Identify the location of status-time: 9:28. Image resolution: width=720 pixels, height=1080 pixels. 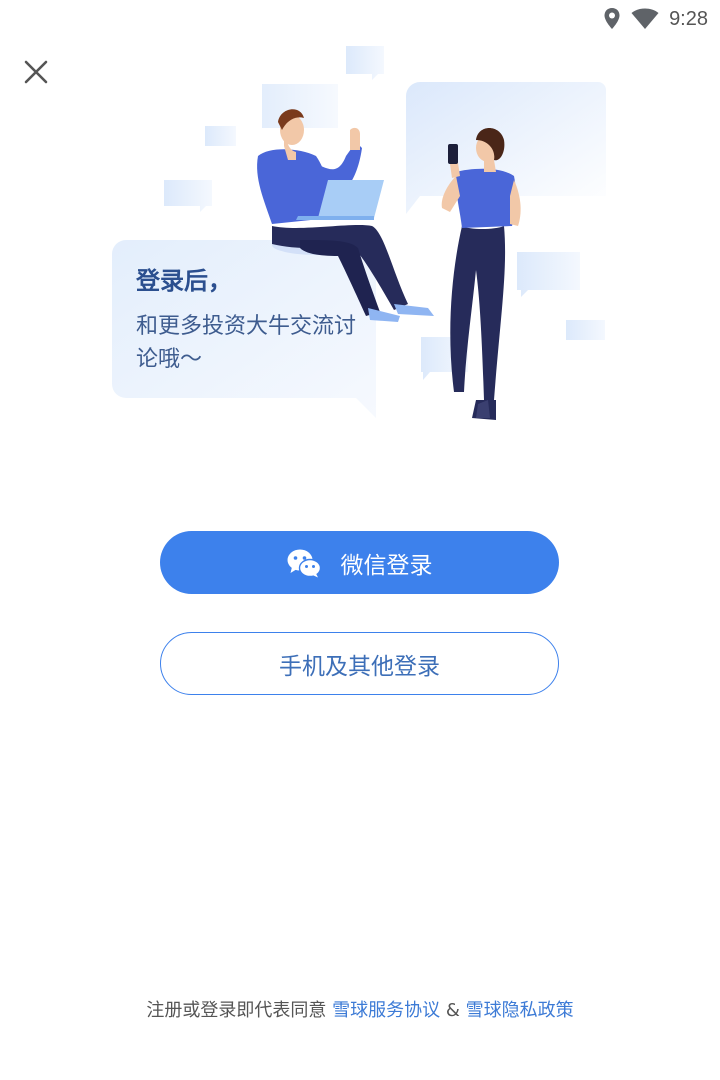
(688, 18).